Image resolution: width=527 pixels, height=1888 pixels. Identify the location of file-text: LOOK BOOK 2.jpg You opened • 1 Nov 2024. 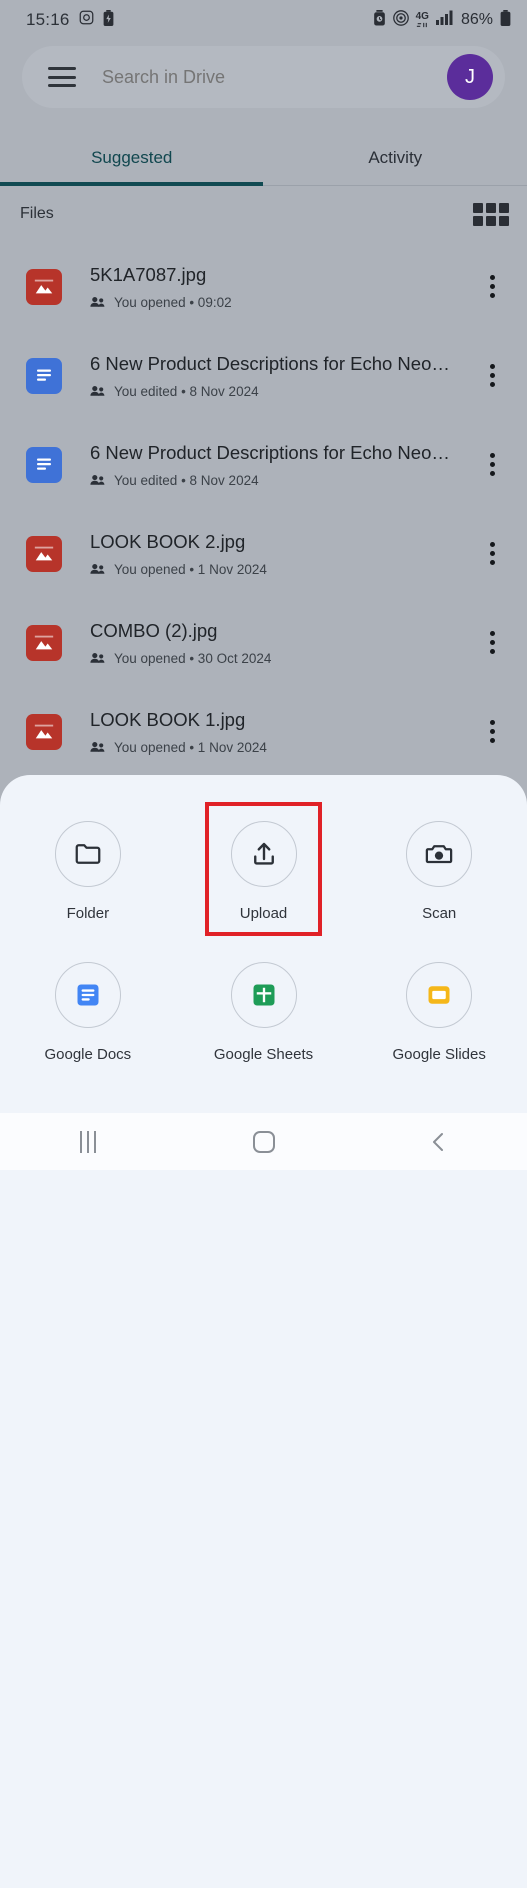
(268, 554).